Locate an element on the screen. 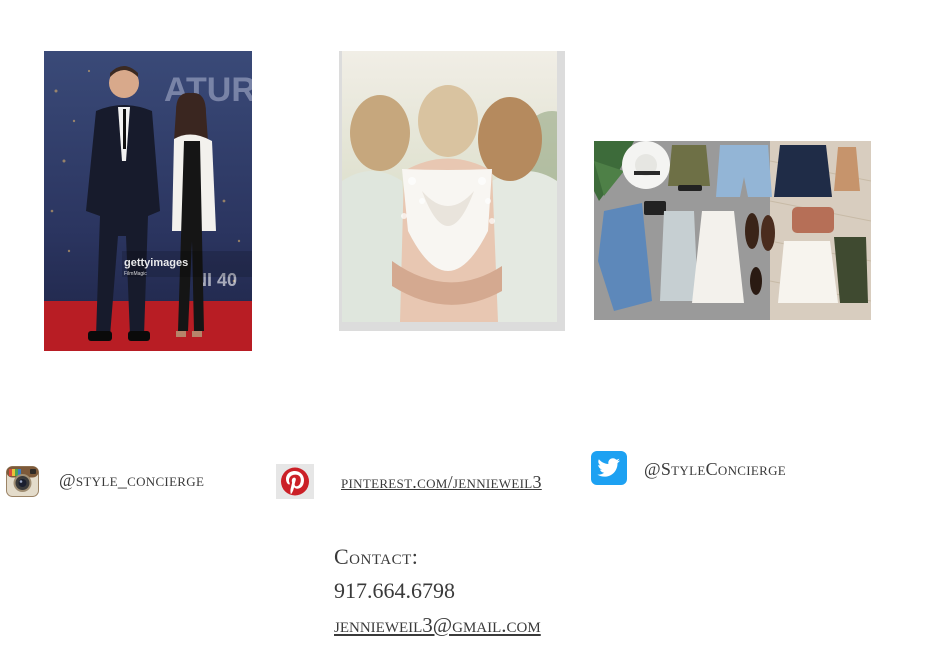 The image size is (934, 651). filmmagic-watermark: FilmMagic is located at coordinates (135, 274).